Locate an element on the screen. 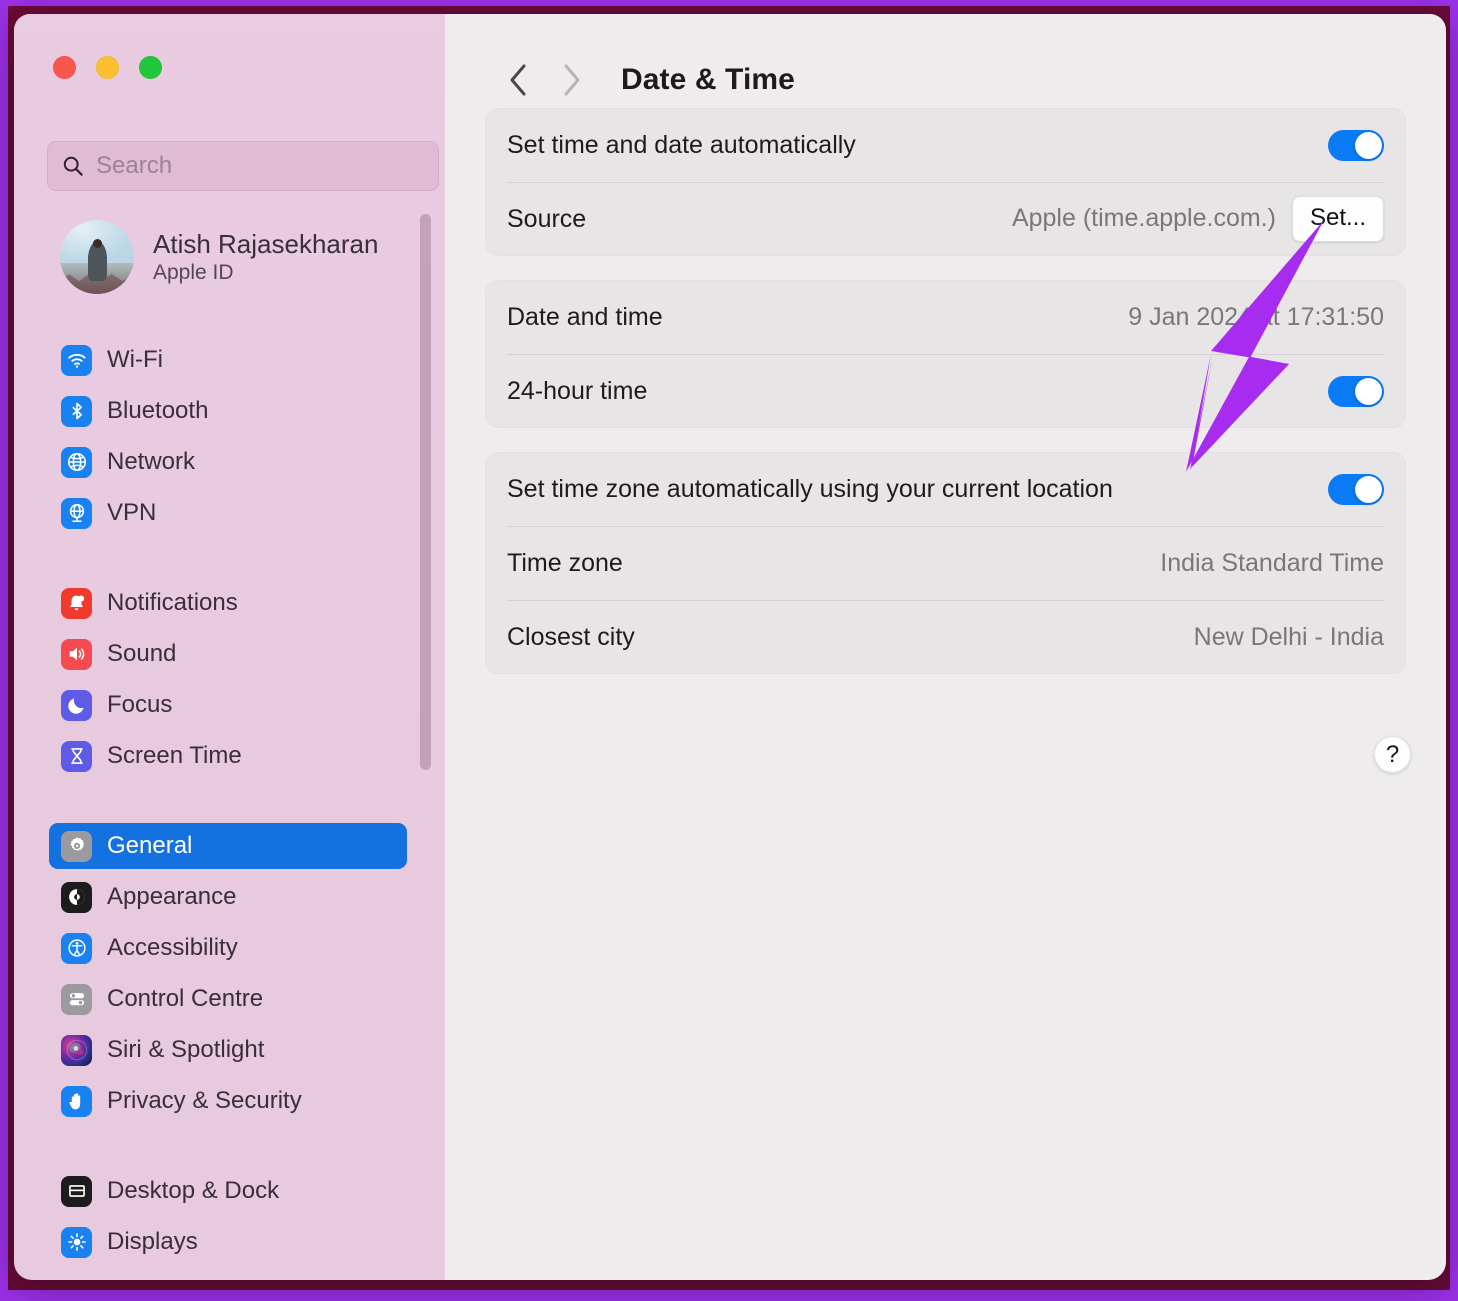  row-label: Time zone is located at coordinates (565, 562).